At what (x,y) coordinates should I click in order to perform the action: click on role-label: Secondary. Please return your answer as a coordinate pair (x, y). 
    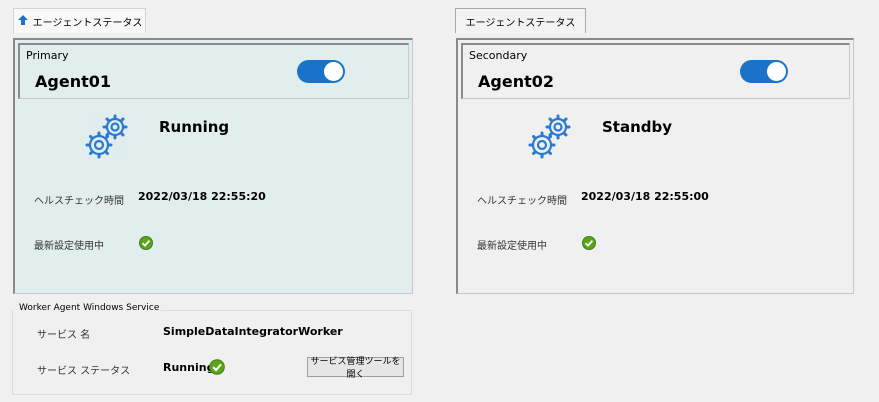
    Looking at the image, I should click on (498, 55).